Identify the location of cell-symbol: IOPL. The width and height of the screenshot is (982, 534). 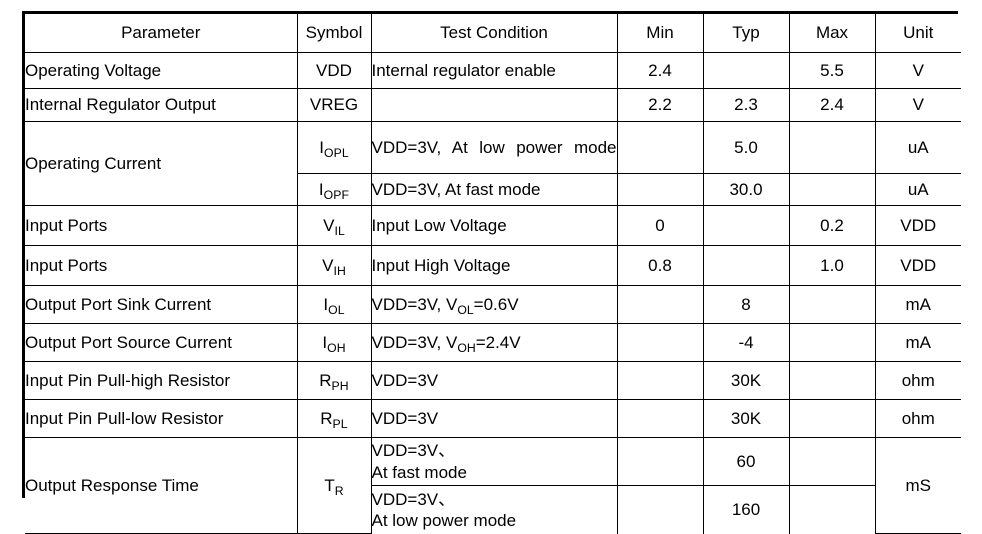
(334, 147).